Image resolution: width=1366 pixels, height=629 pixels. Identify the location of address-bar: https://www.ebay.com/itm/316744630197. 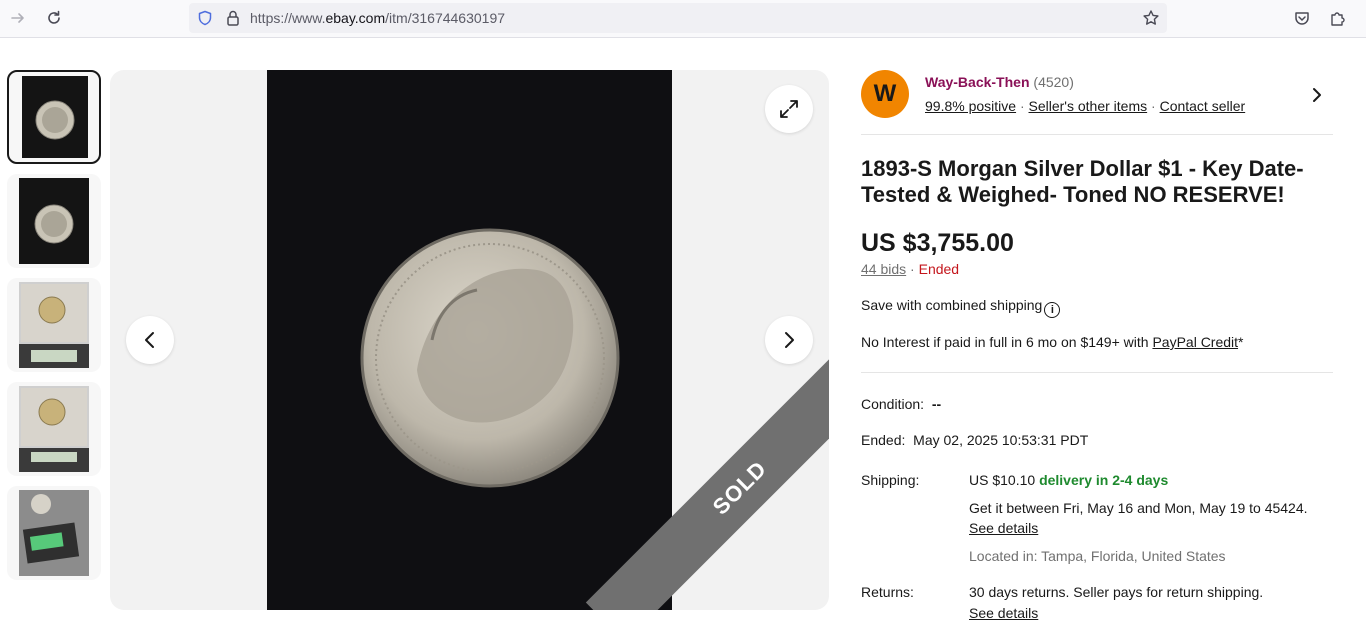
(678, 18).